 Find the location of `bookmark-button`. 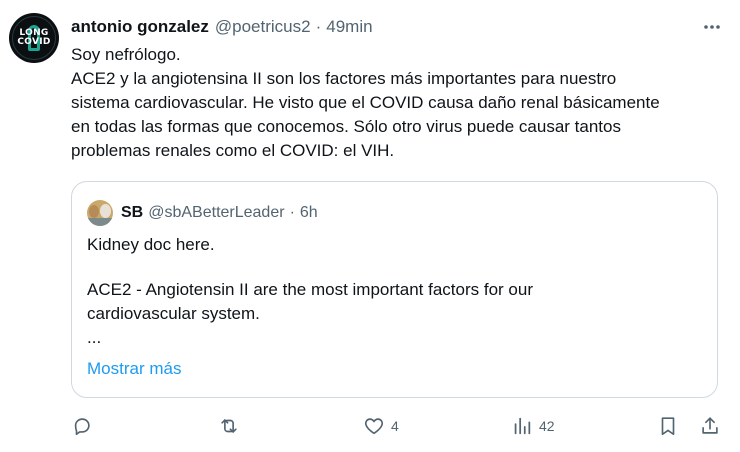

bookmark-button is located at coordinates (668, 426).